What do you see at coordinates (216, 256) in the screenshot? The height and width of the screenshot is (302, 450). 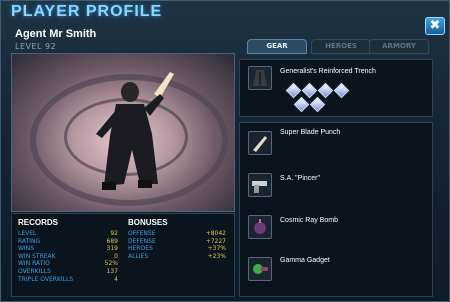 I see `bonus-value: +23%` at bounding box center [216, 256].